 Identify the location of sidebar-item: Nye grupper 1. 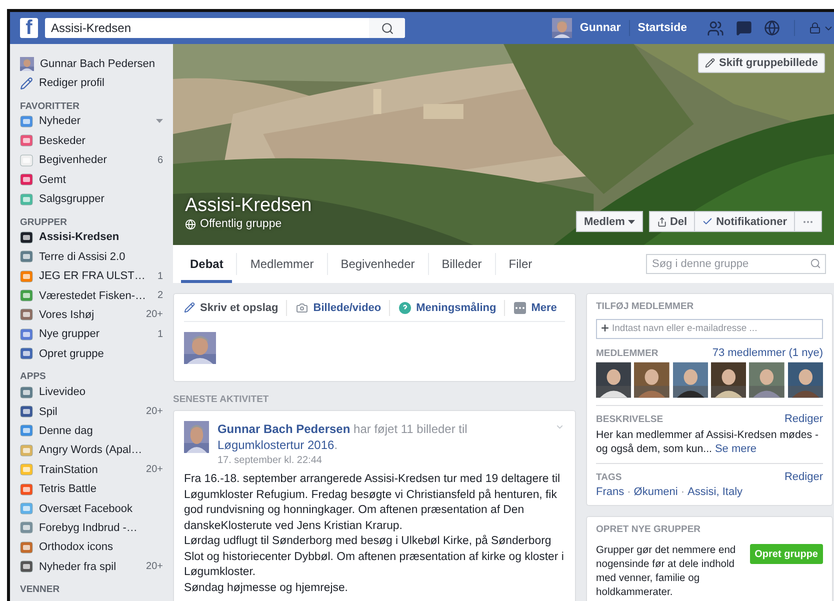
(96, 334).